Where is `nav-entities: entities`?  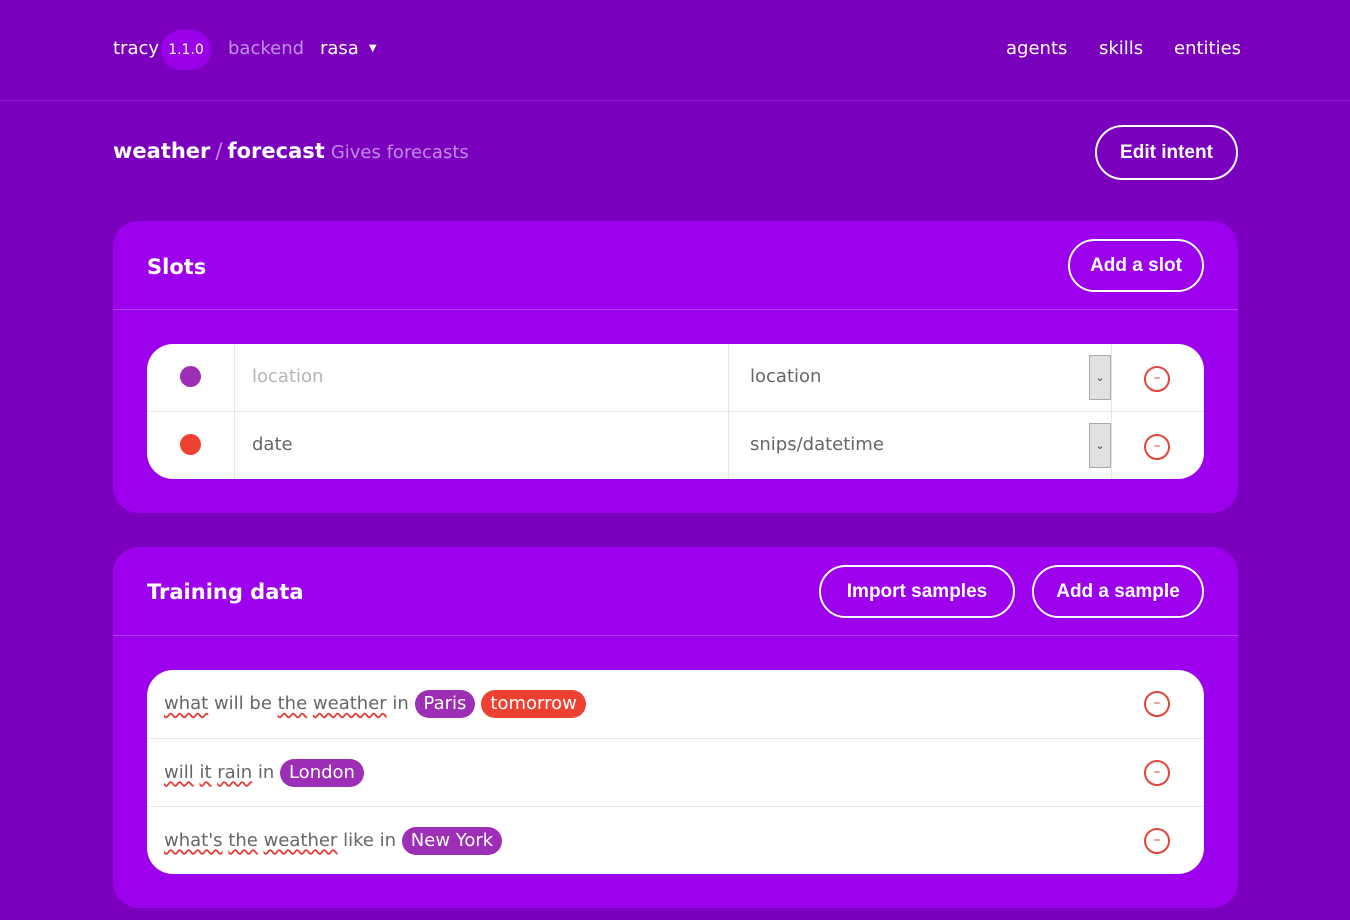 nav-entities: entities is located at coordinates (1207, 48).